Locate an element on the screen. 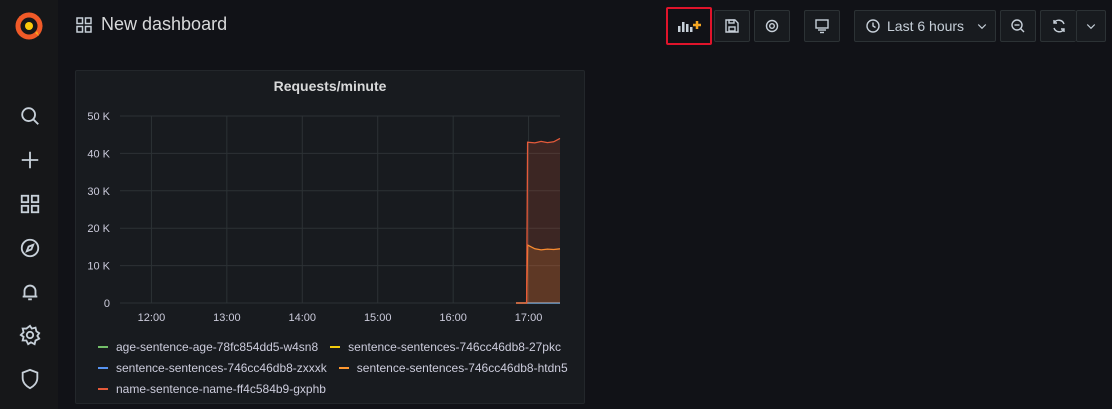  add-panel-button is located at coordinates (689, 26).